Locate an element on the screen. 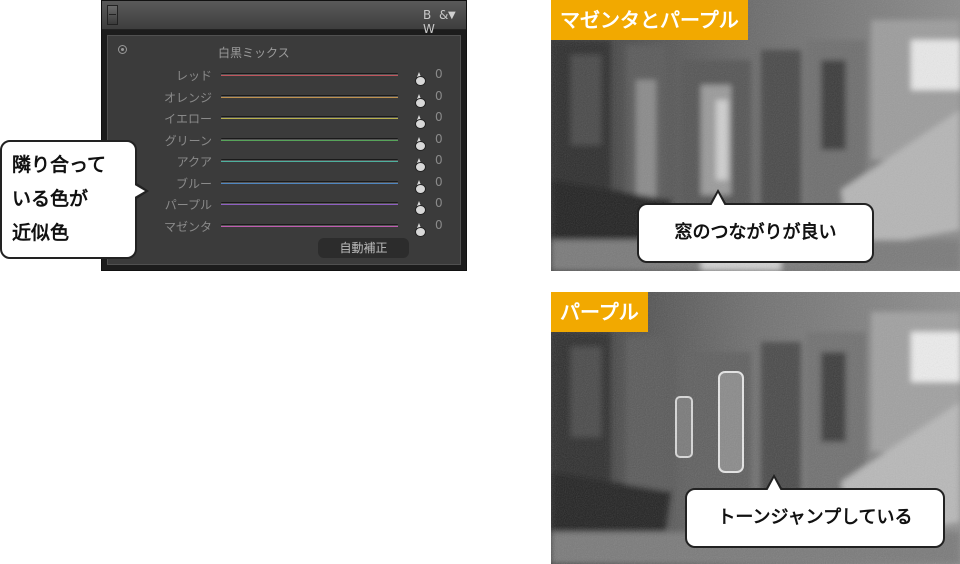  target-adjust-icon is located at coordinates (122, 49).